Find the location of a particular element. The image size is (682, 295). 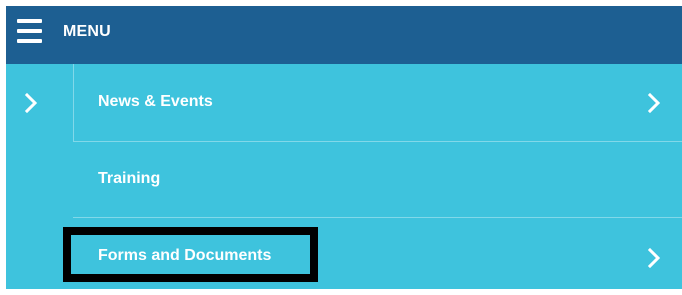

menu-title: MENU is located at coordinates (87, 32).